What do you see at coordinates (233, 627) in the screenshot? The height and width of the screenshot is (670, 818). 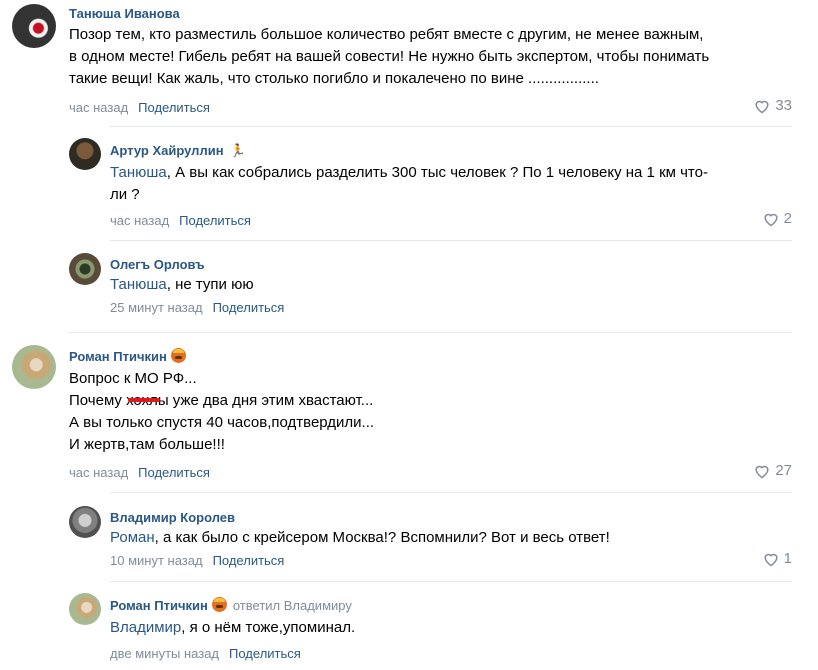 I see `comment-text: Владимир, я о нём тоже,упоминал.` at bounding box center [233, 627].